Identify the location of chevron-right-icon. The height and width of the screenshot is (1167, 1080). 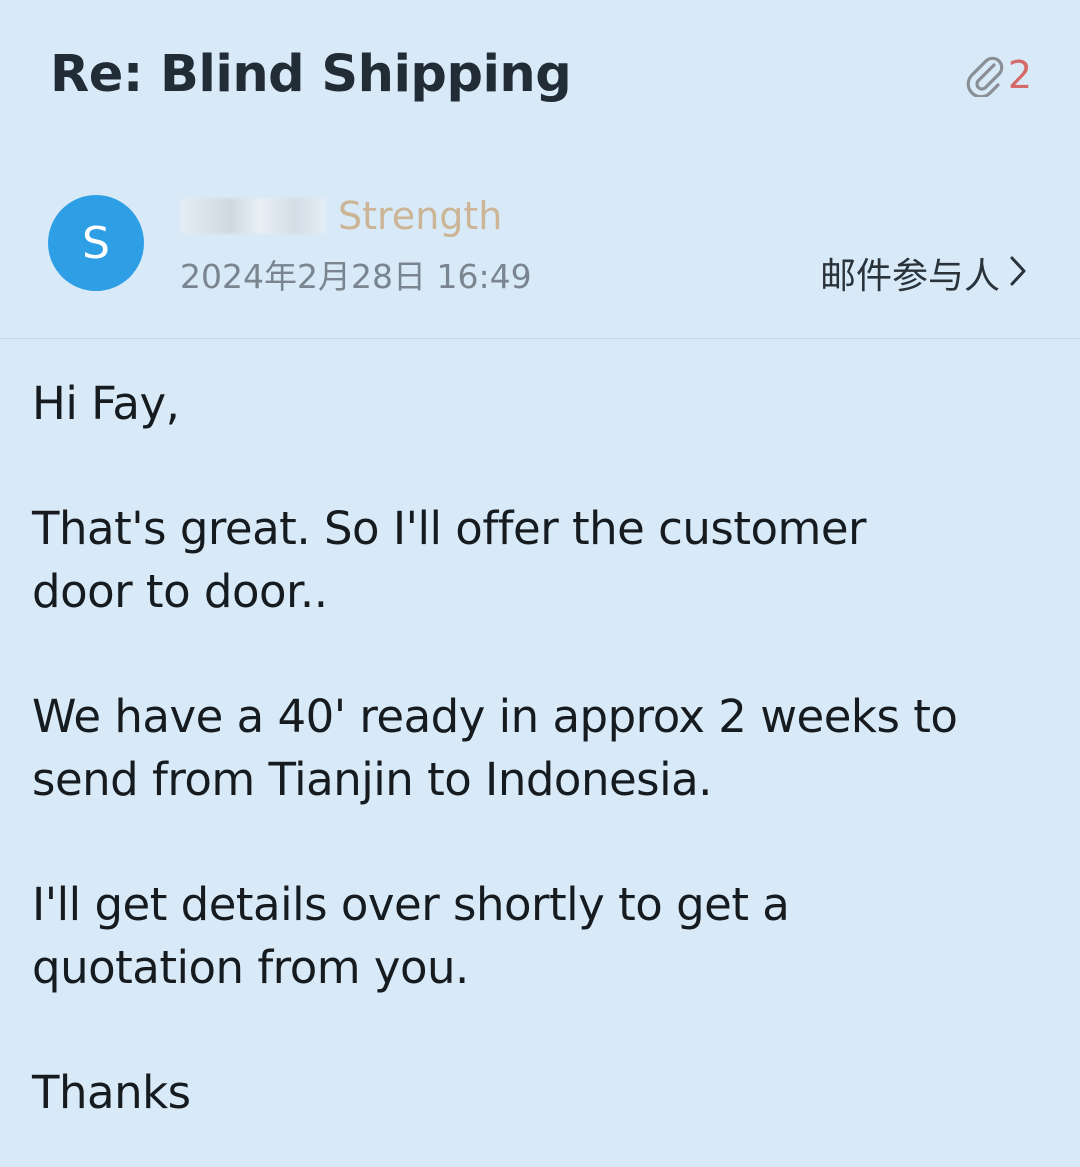
(1018, 277).